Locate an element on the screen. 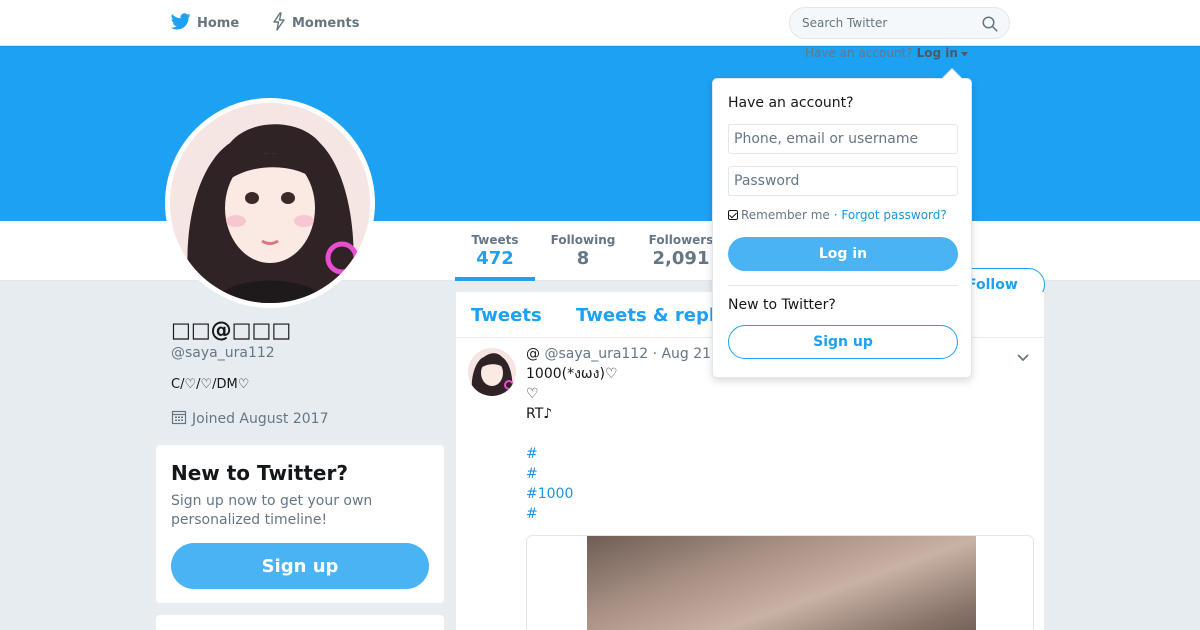 The height and width of the screenshot is (630, 1200). home-link: Home is located at coordinates (205, 23).